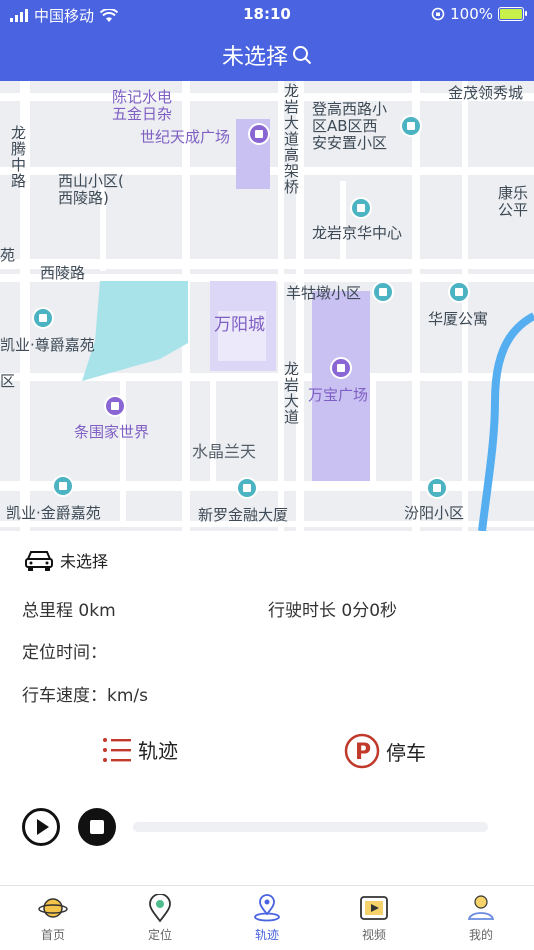 Image resolution: width=534 pixels, height=950 pixels. I want to click on parking-icon: P, so click(362, 751).